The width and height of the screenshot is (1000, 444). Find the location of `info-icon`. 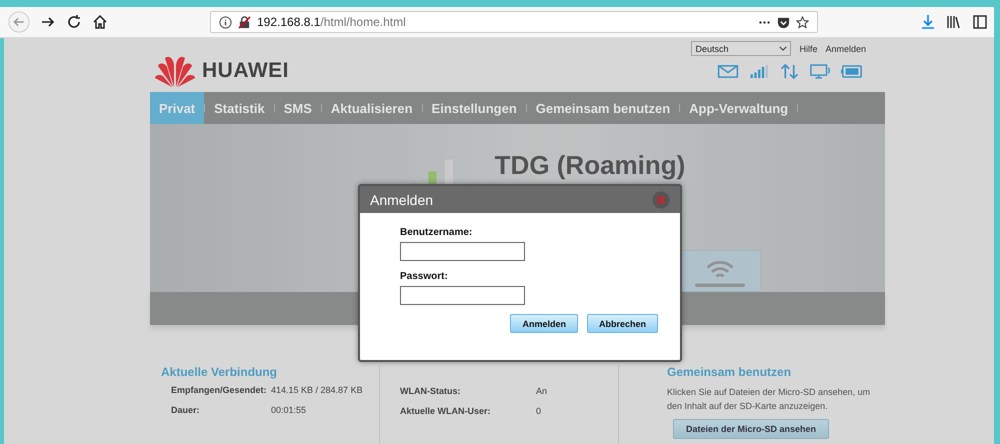

info-icon is located at coordinates (225, 22).